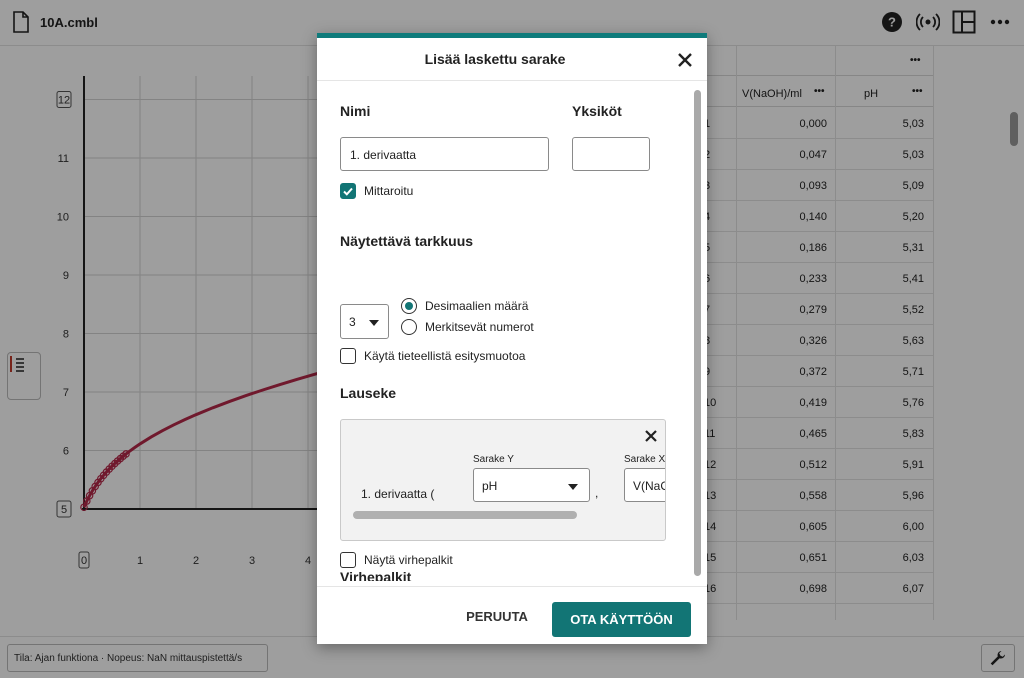 Image resolution: width=1024 pixels, height=678 pixels. Describe the element at coordinates (376, 575) in the screenshot. I see `errorbars-label: Virhepalkit` at that location.